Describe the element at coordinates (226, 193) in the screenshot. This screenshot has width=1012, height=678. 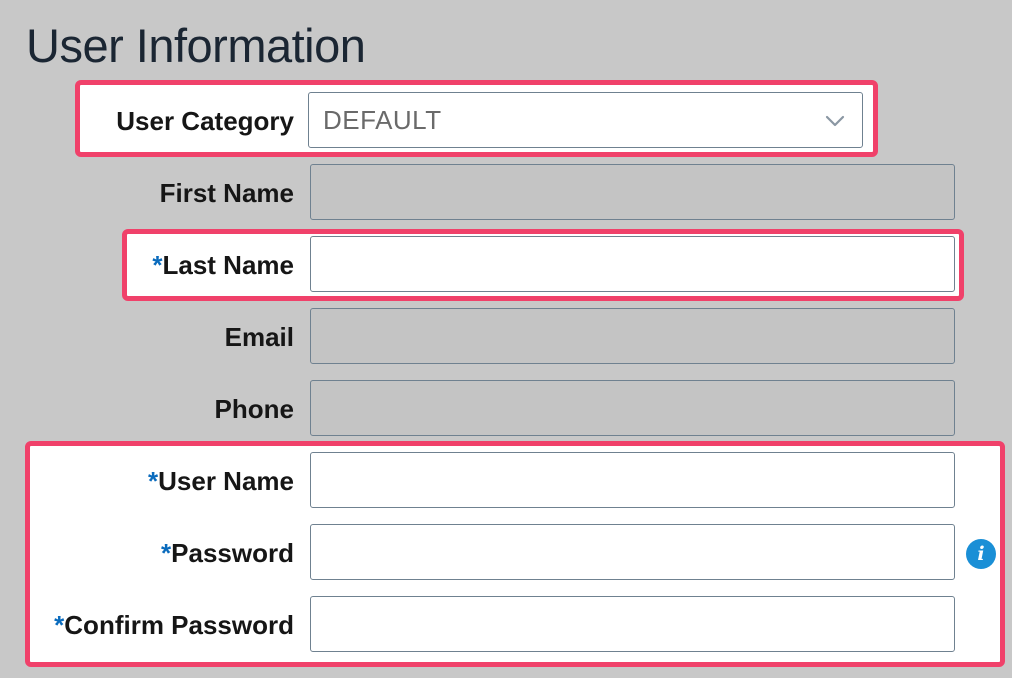
I see `first-name-label: First Name` at that location.